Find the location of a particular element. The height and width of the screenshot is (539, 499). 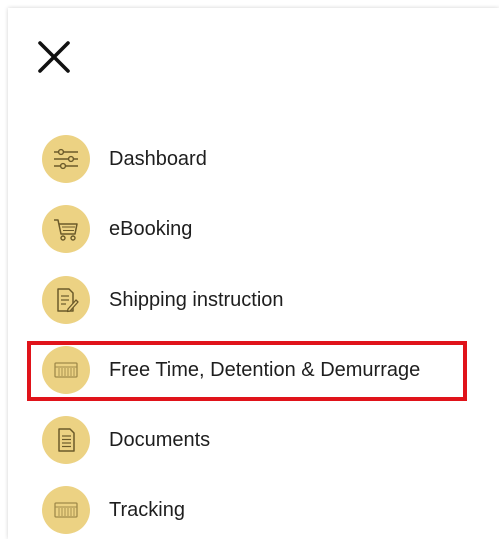

close-icon is located at coordinates (54, 57).